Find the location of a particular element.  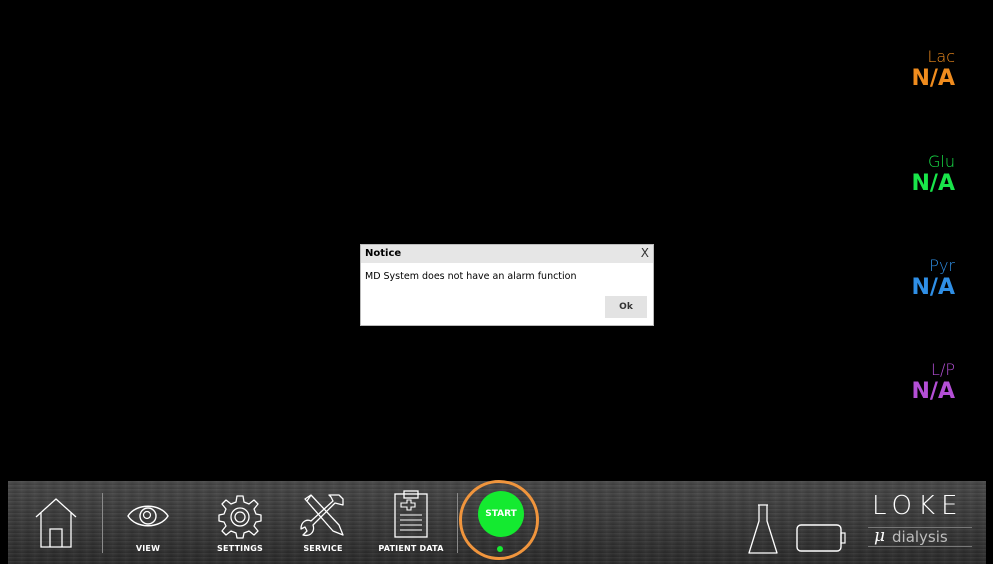

dialog-close-button: X is located at coordinates (645, 253).